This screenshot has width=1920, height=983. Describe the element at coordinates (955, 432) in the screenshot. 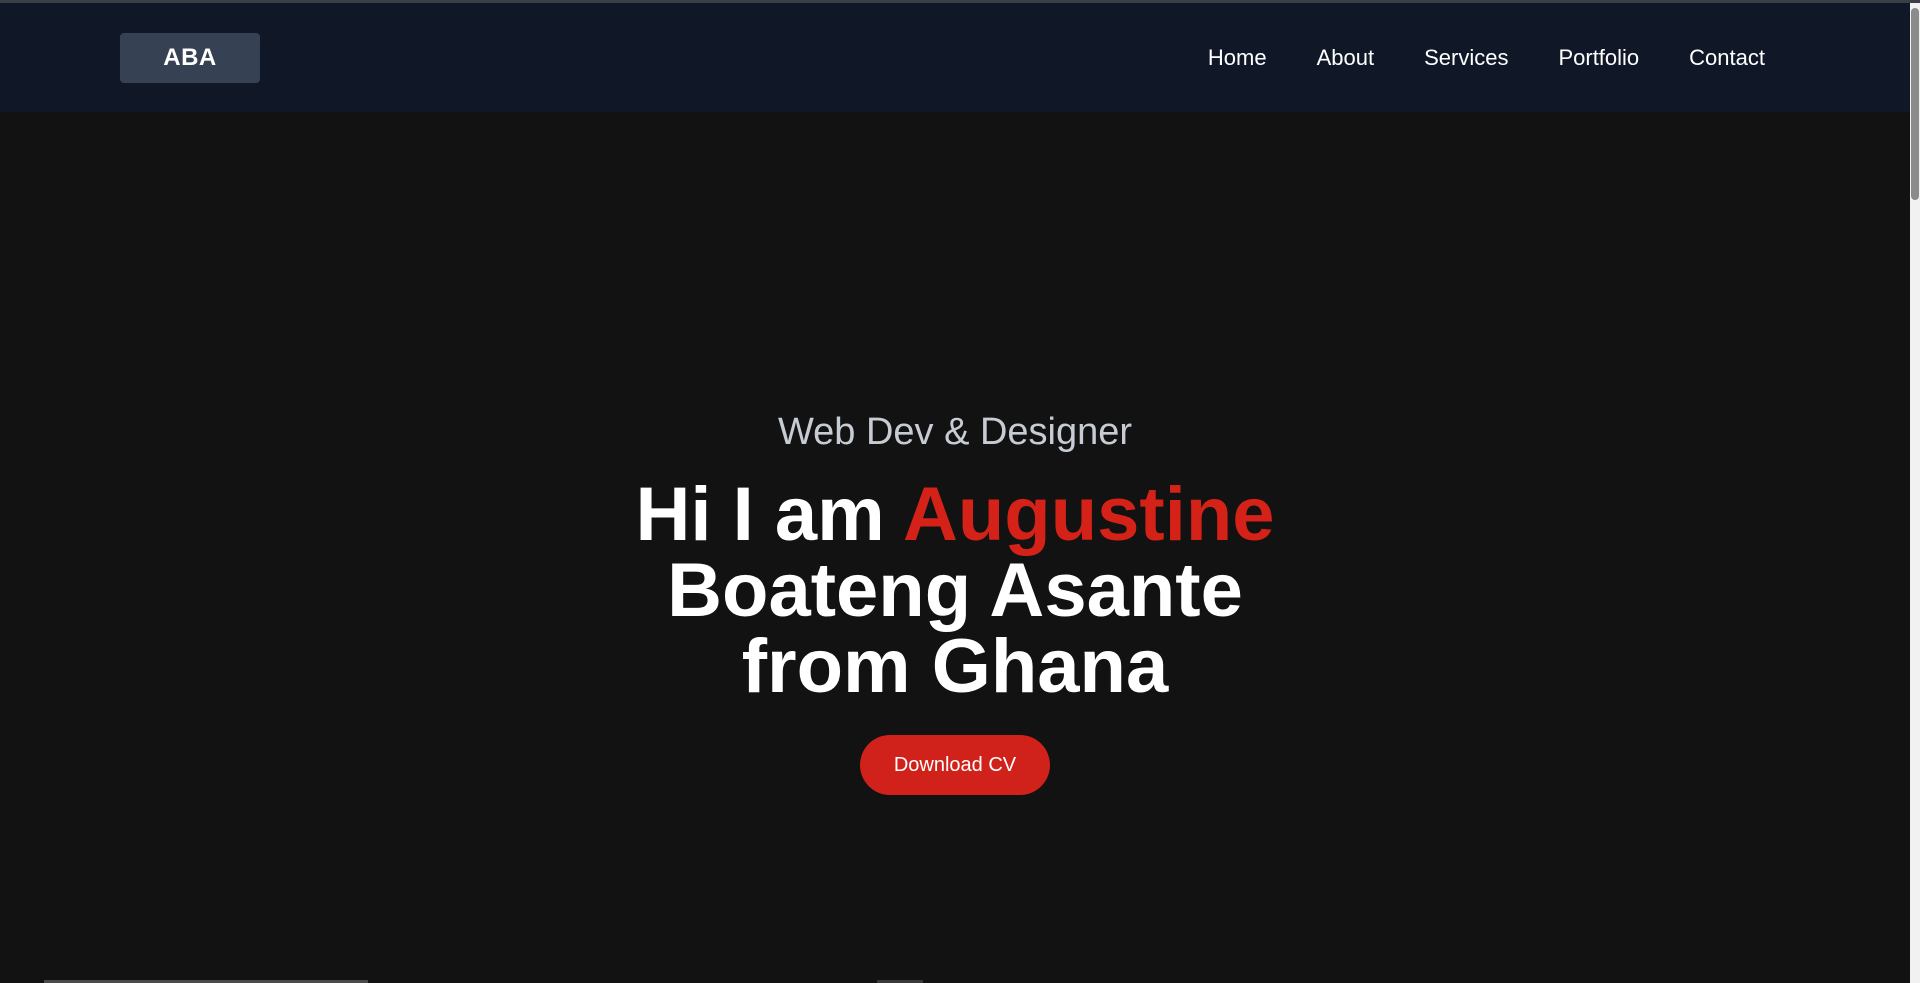

I see `hero-subtitle: Web Dev & Designer` at that location.